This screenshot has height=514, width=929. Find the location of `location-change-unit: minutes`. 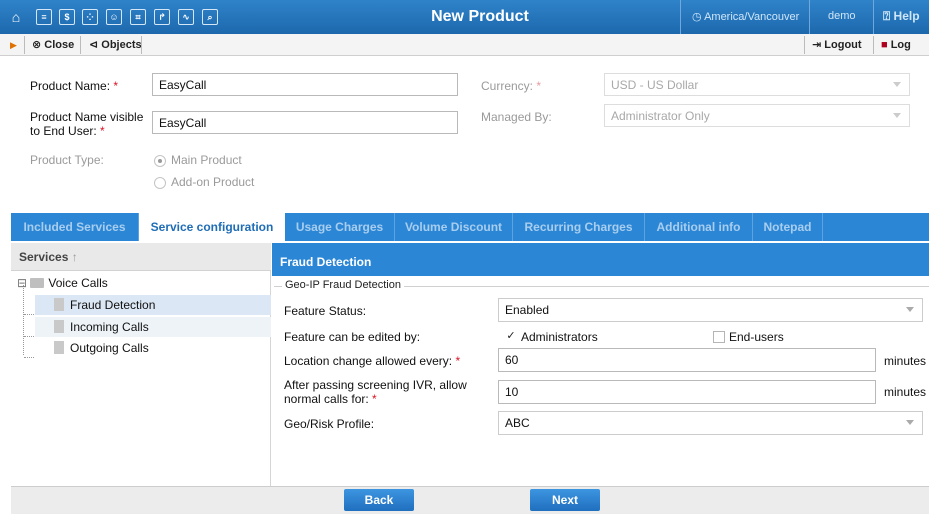

location-change-unit: minutes is located at coordinates (905, 361).